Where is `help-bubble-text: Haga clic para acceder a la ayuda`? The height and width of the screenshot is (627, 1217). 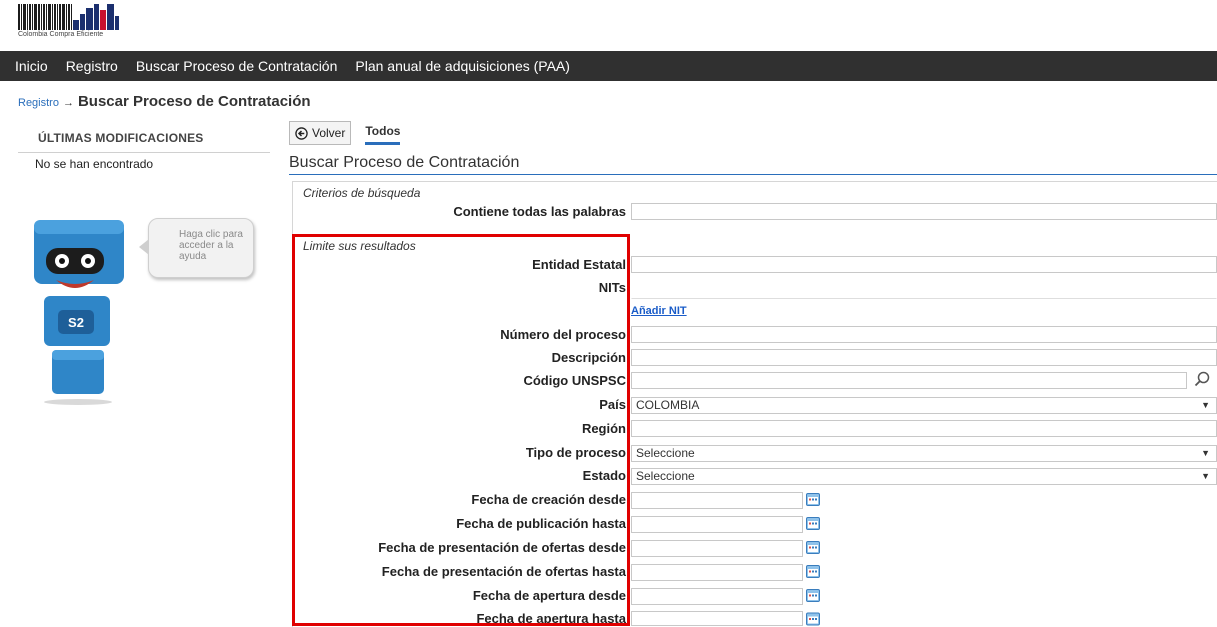
help-bubble-text: Haga clic para acceder a la ayuda is located at coordinates (211, 245).